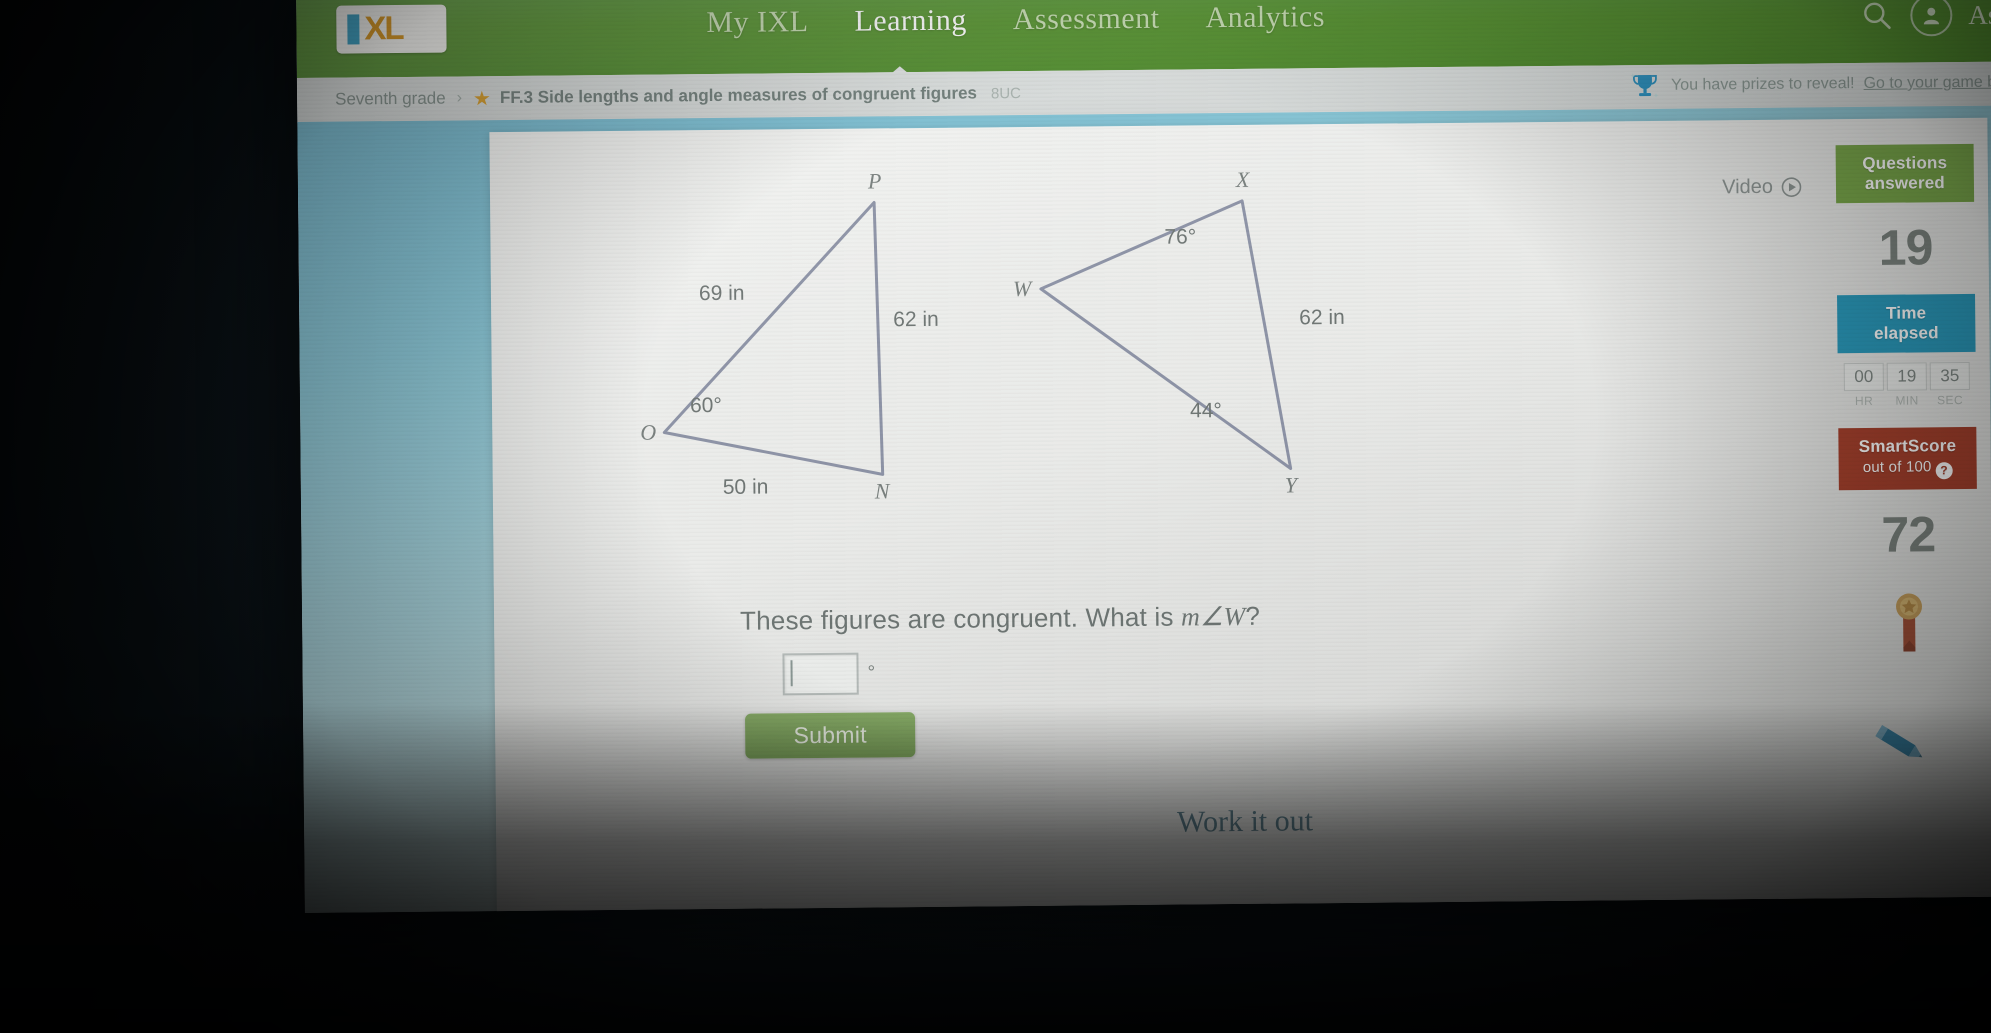  I want to click on vertex-label-W: W, so click(1023, 288).